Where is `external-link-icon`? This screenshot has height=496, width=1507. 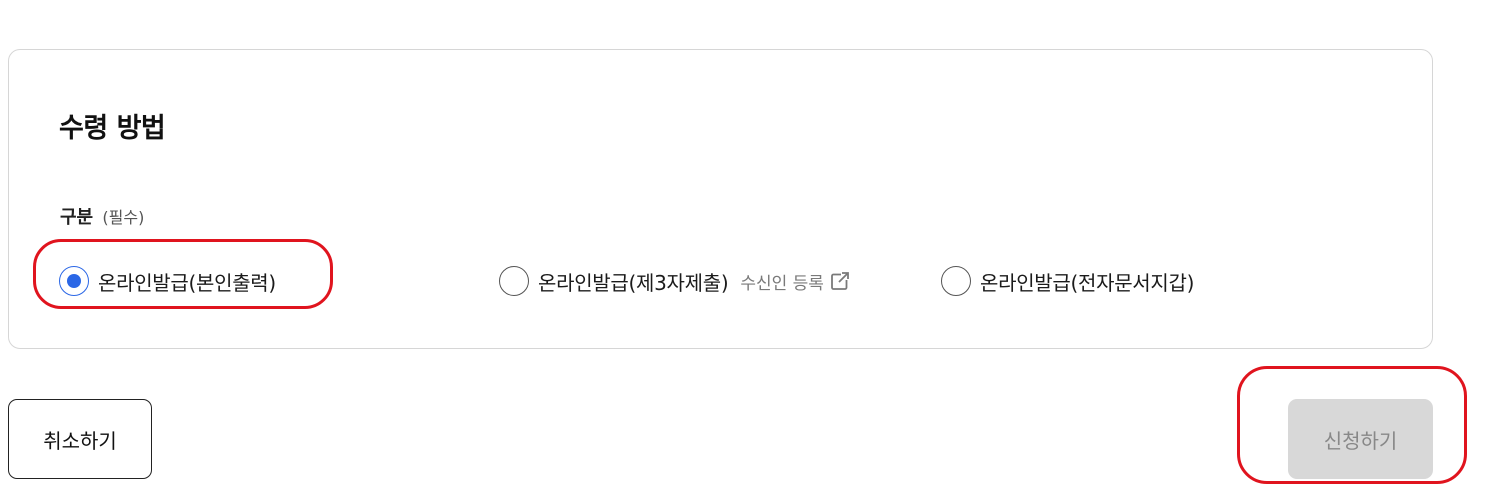
external-link-icon is located at coordinates (840, 281).